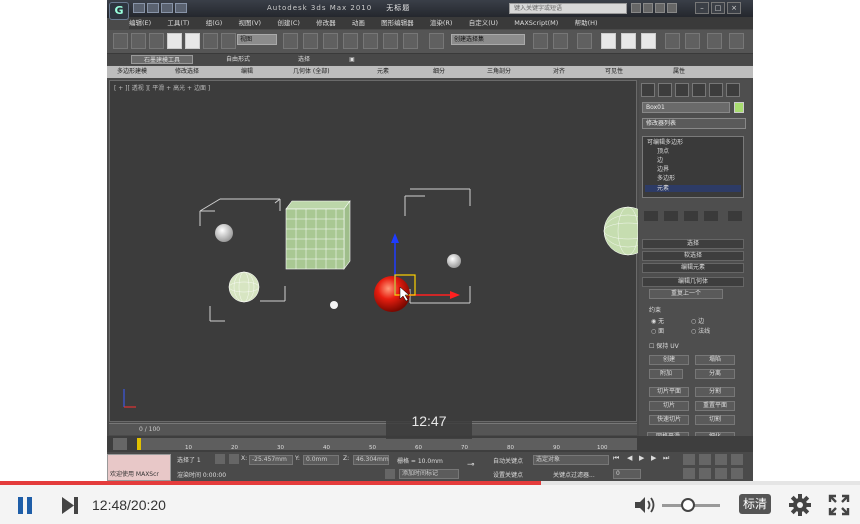 This screenshot has height=524, width=860. What do you see at coordinates (628, 41) in the screenshot?
I see `schematic-view-icon` at bounding box center [628, 41].